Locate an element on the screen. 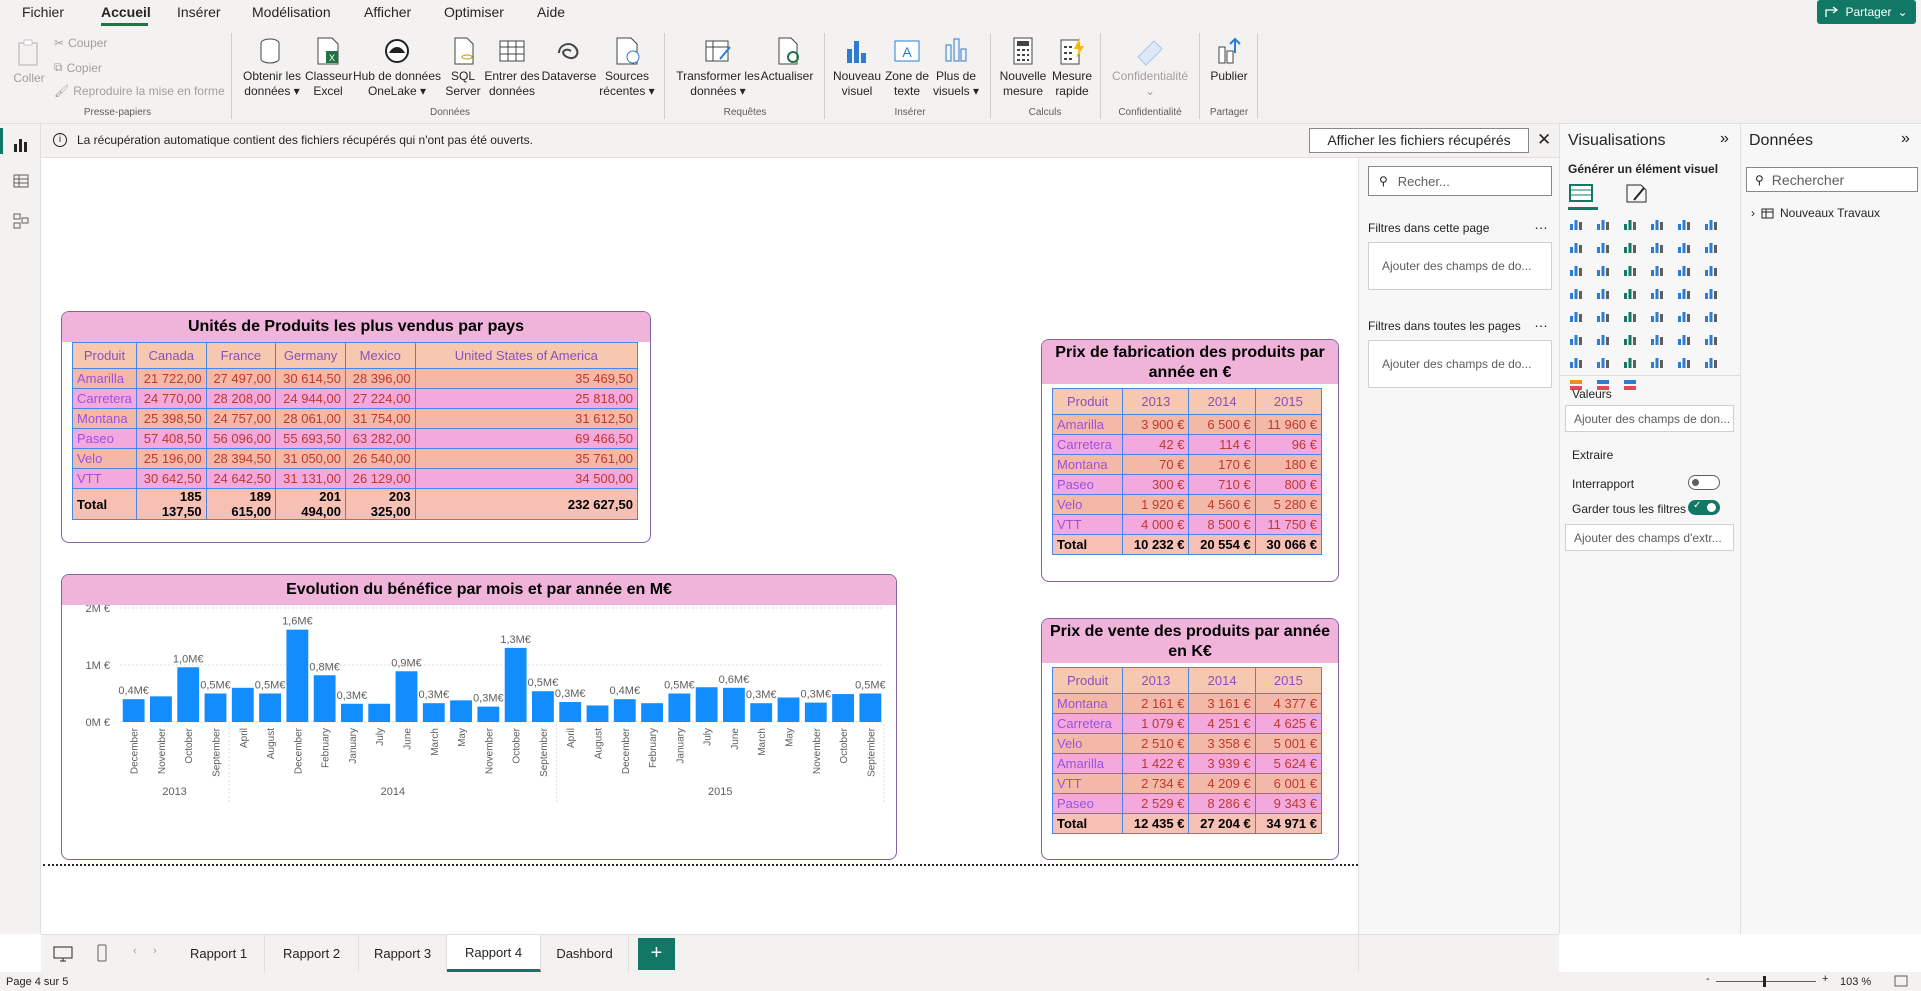  publish-button: Publier is located at coordinates (1229, 59).